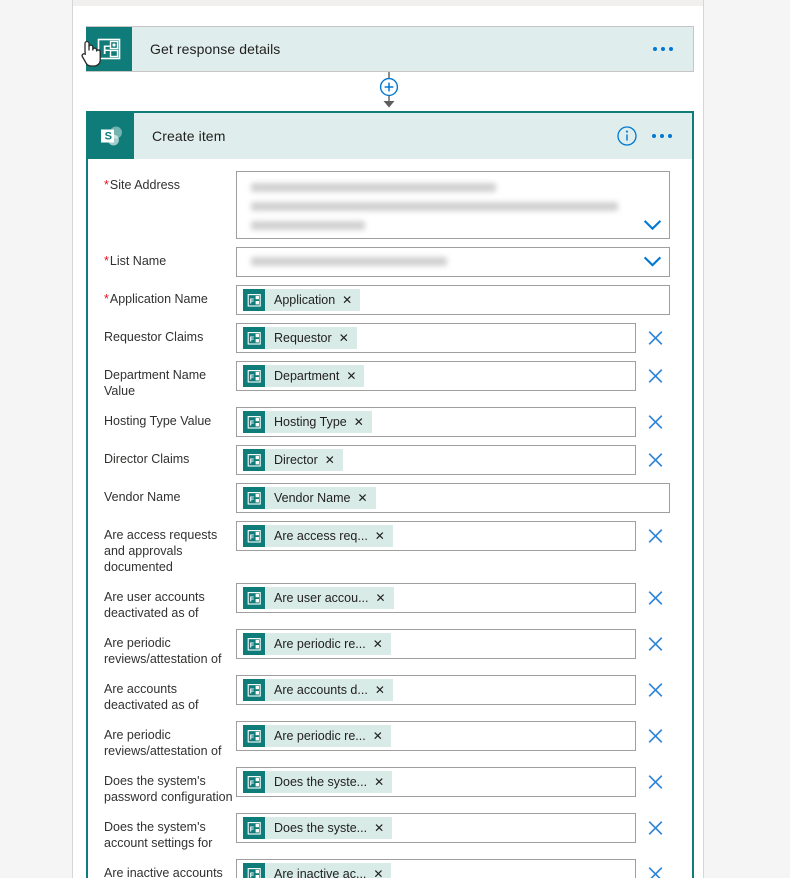 Image resolution: width=790 pixels, height=878 pixels. I want to click on field-label: *Site Address, so click(169, 182).